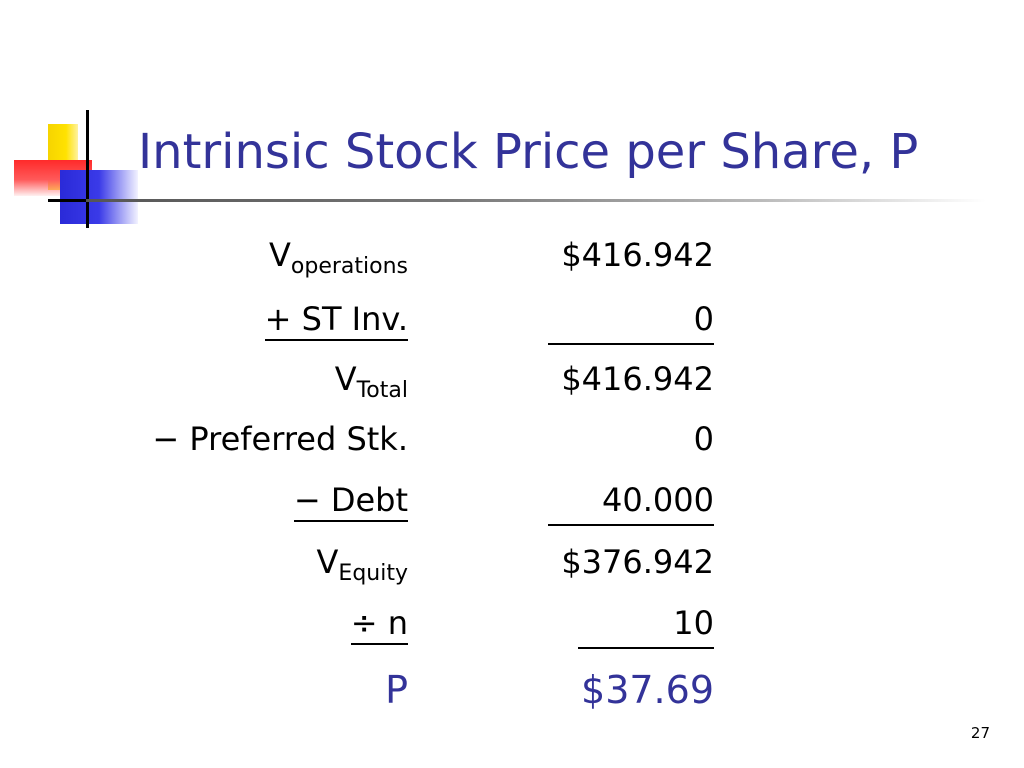 Image resolution: width=1024 pixels, height=768 pixels. What do you see at coordinates (647, 690) in the screenshot?
I see `row-value: $37.69` at bounding box center [647, 690].